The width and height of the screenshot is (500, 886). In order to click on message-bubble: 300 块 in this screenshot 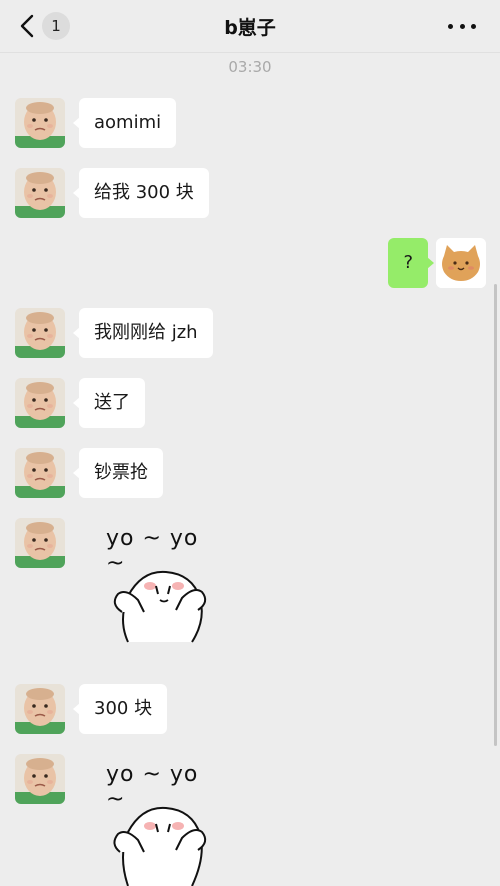, I will do `click(120, 709)`.